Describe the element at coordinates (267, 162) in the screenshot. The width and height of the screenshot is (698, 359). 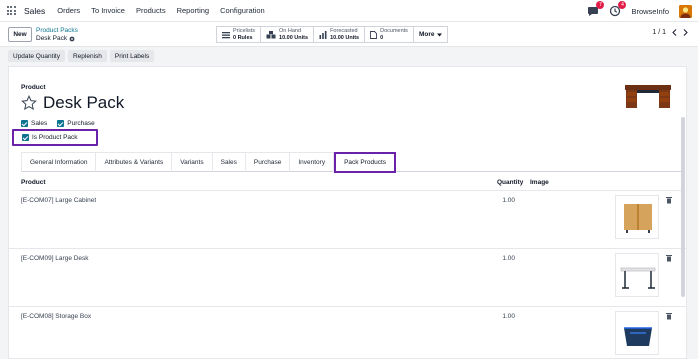
I see `tab-purchase: Purchase` at that location.